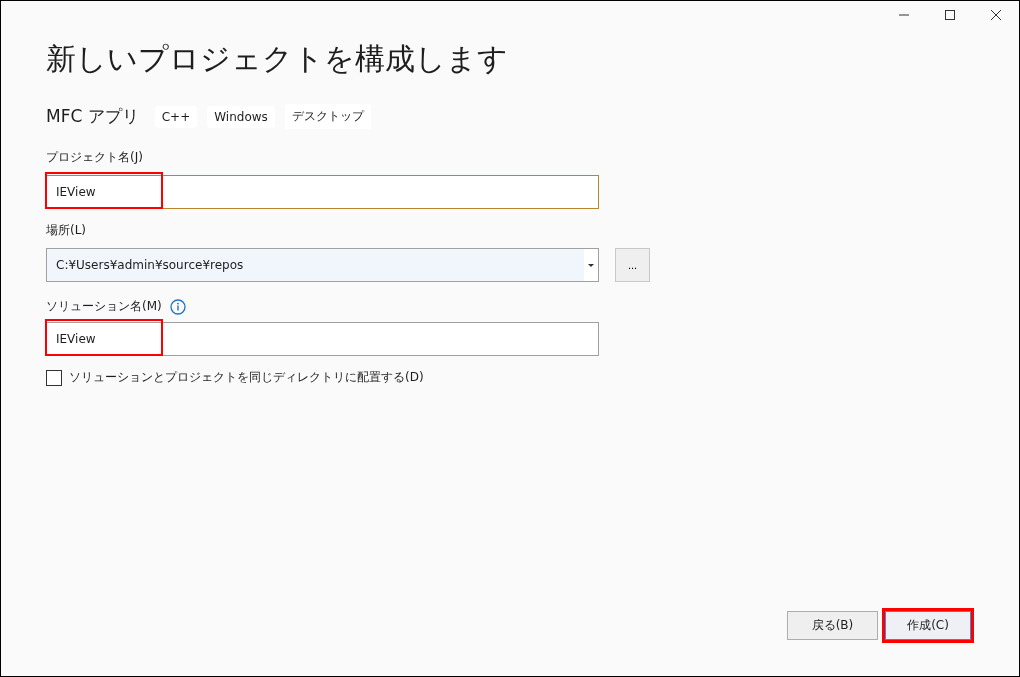 This screenshot has width=1020, height=677. Describe the element at coordinates (950, 15) in the screenshot. I see `maximize-icon` at that location.